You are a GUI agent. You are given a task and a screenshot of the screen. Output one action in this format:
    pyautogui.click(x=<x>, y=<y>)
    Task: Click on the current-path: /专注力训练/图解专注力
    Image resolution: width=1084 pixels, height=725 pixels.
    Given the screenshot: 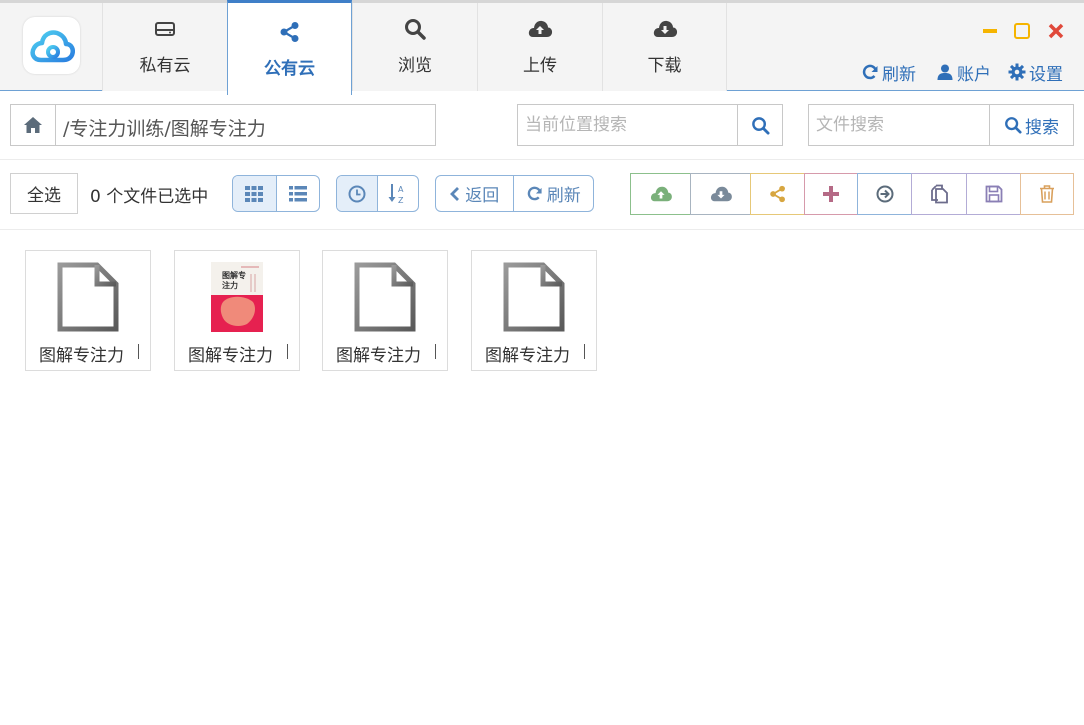 What is the action you would take?
    pyautogui.click(x=164, y=129)
    